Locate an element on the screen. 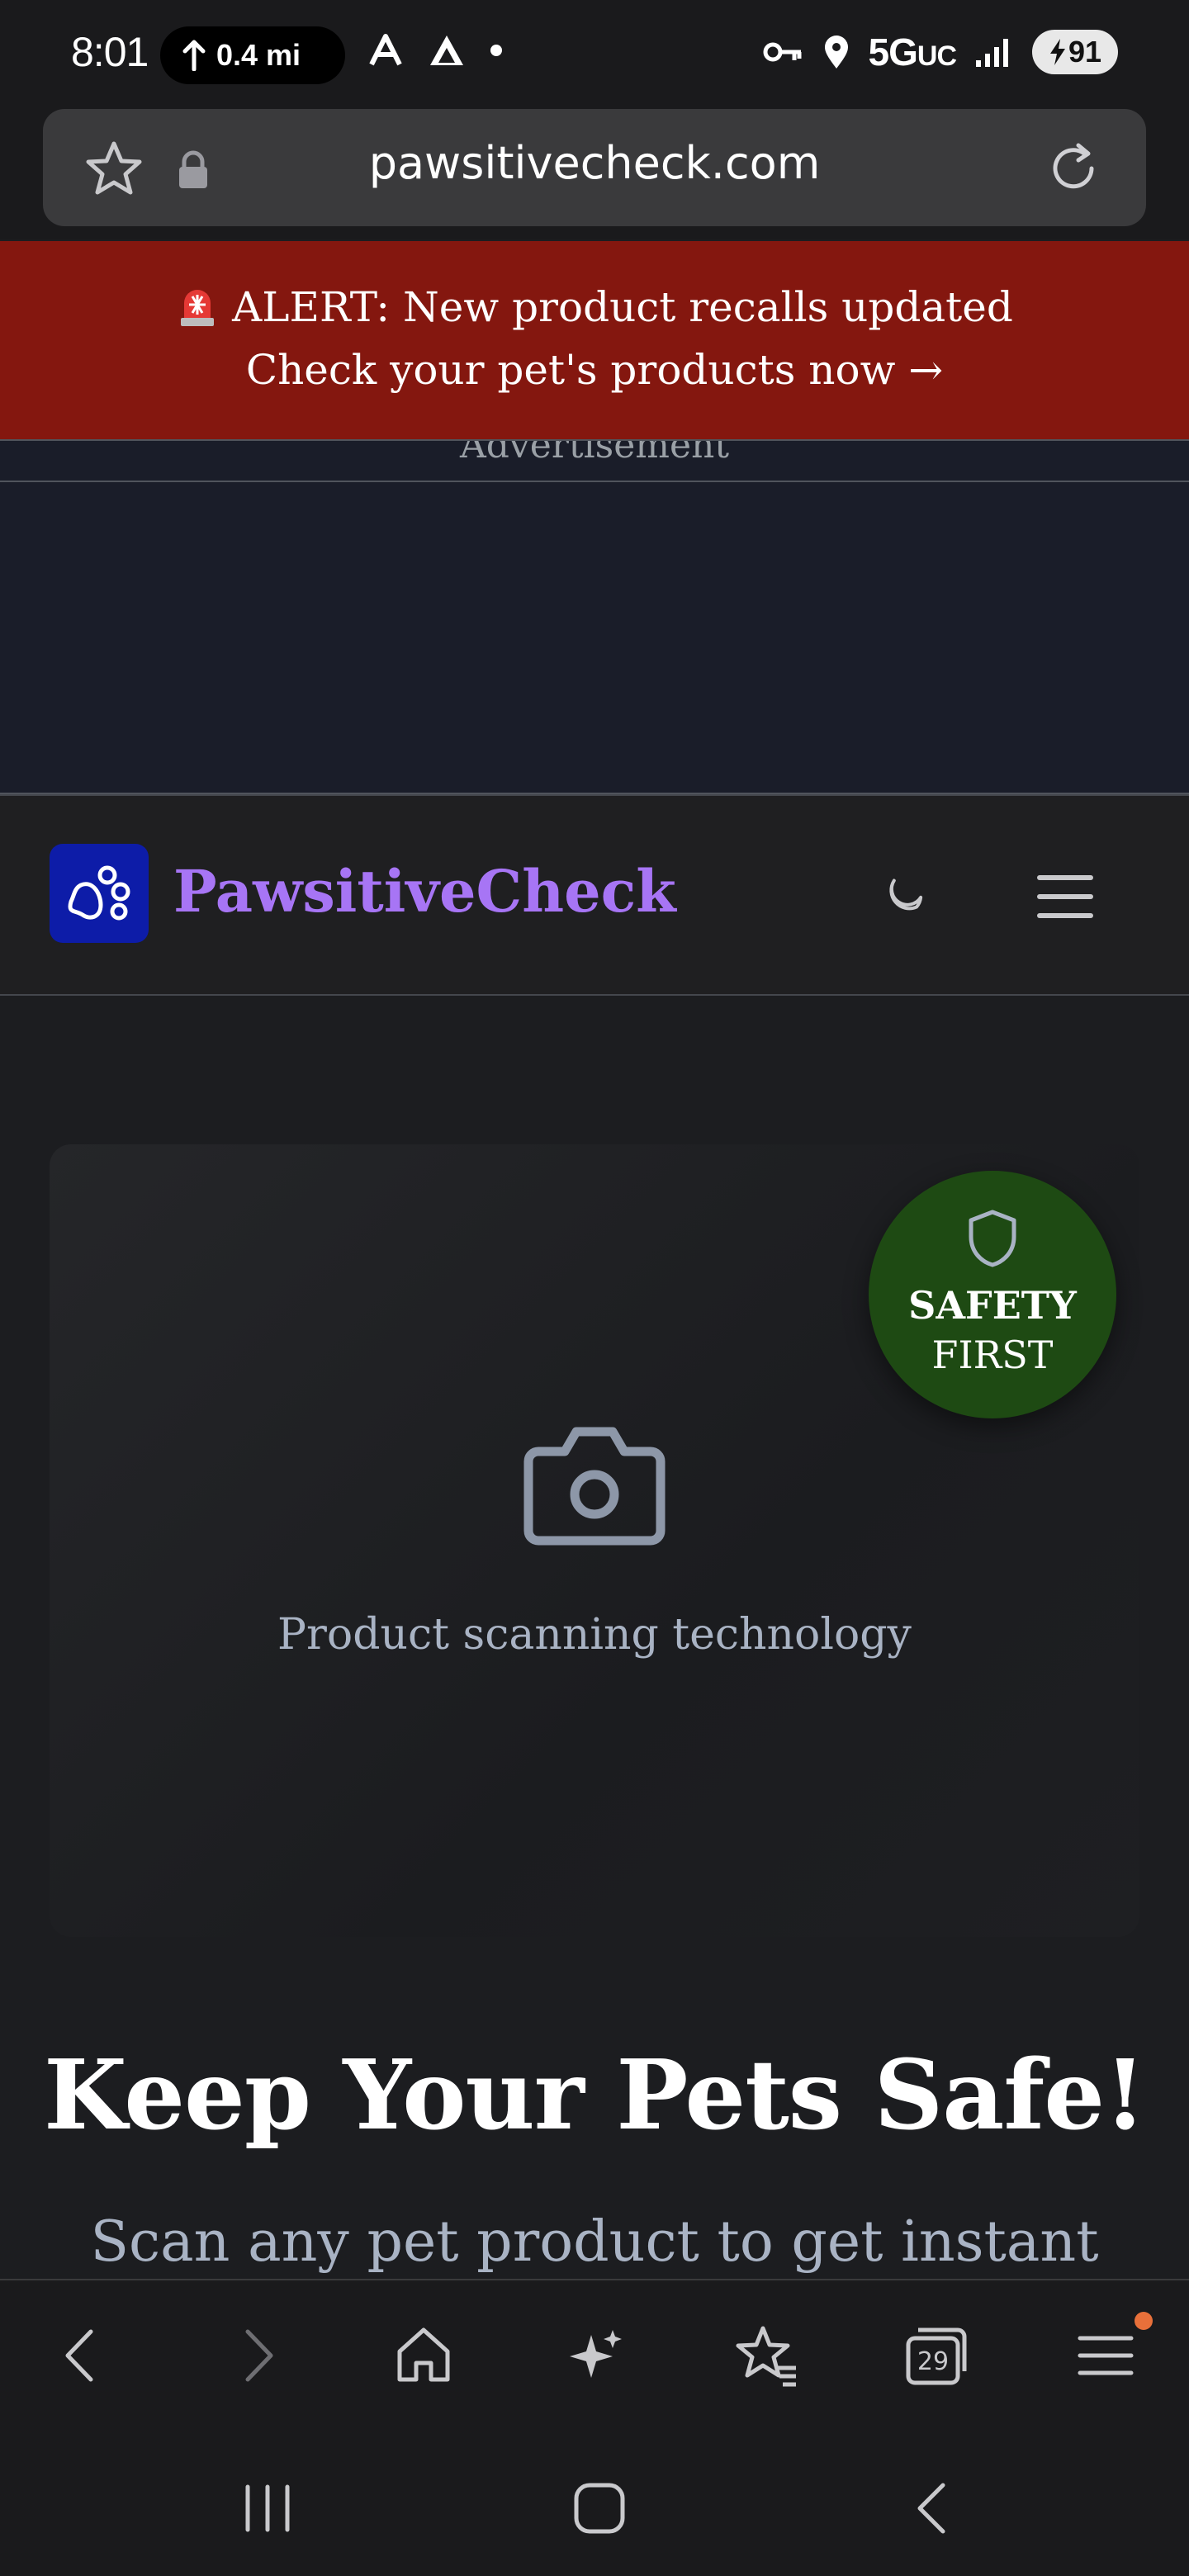  app-a-icon is located at coordinates (385, 50).